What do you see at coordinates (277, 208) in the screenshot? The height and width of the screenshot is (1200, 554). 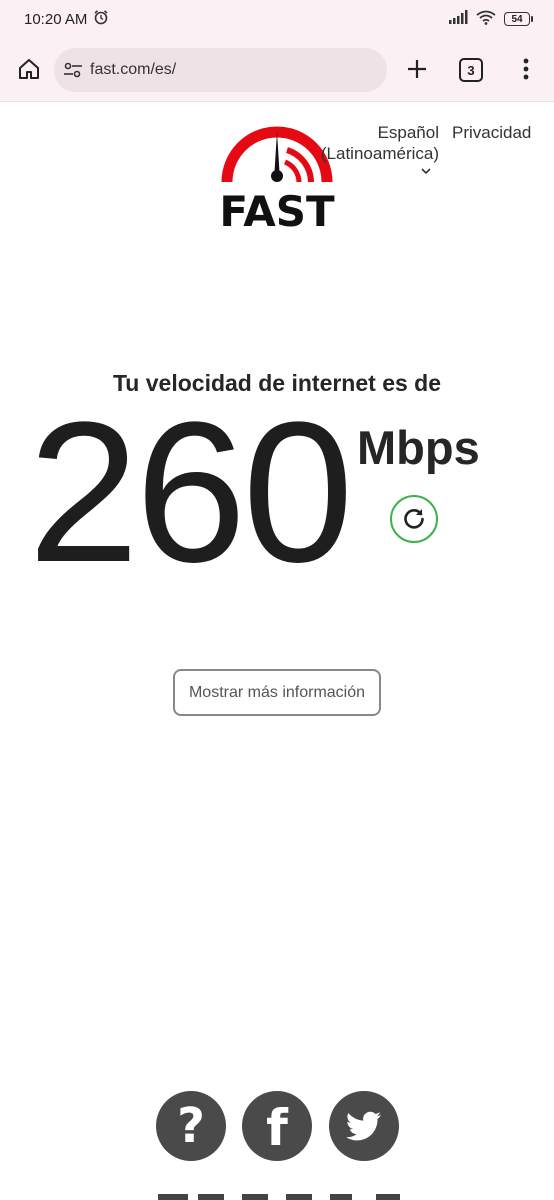 I see `logo-text: FAST` at bounding box center [277, 208].